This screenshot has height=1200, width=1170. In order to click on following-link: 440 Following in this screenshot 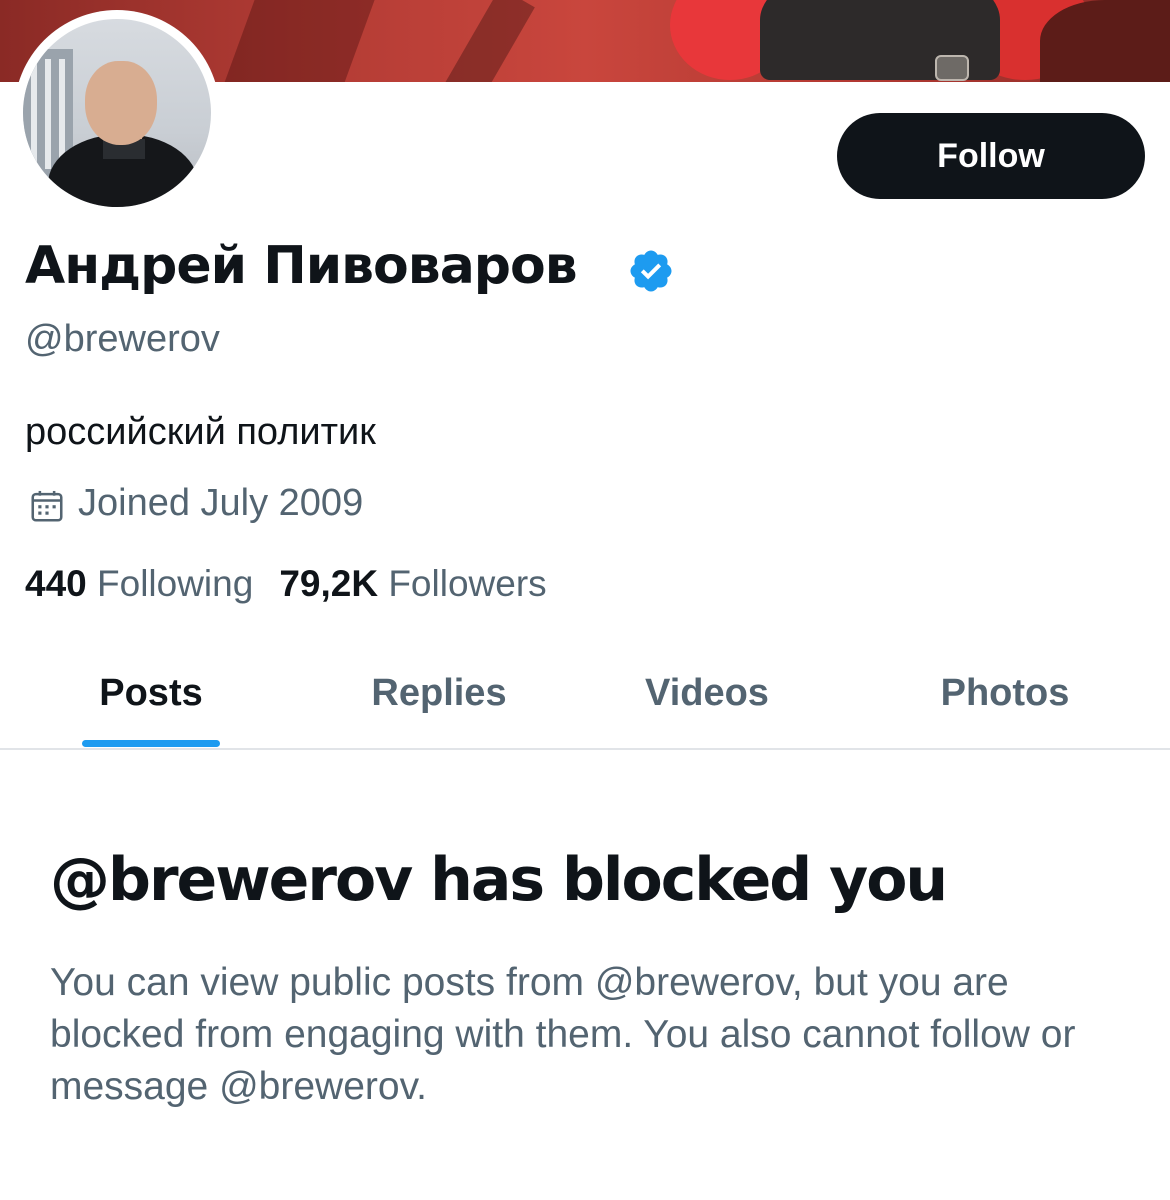, I will do `click(139, 583)`.